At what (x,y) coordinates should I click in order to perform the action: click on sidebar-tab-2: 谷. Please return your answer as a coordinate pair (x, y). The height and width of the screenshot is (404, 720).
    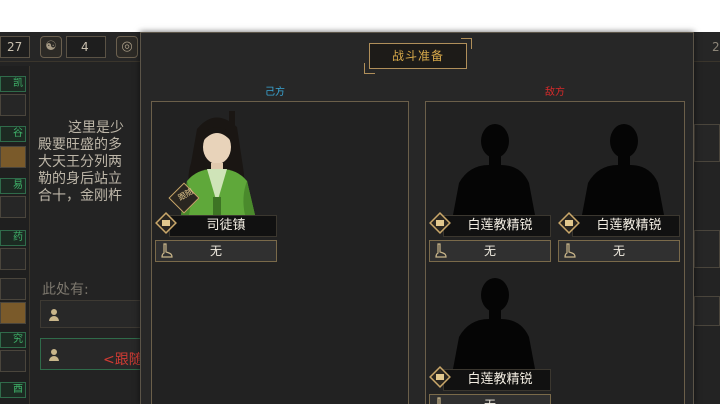
    Looking at the image, I should click on (13, 134).